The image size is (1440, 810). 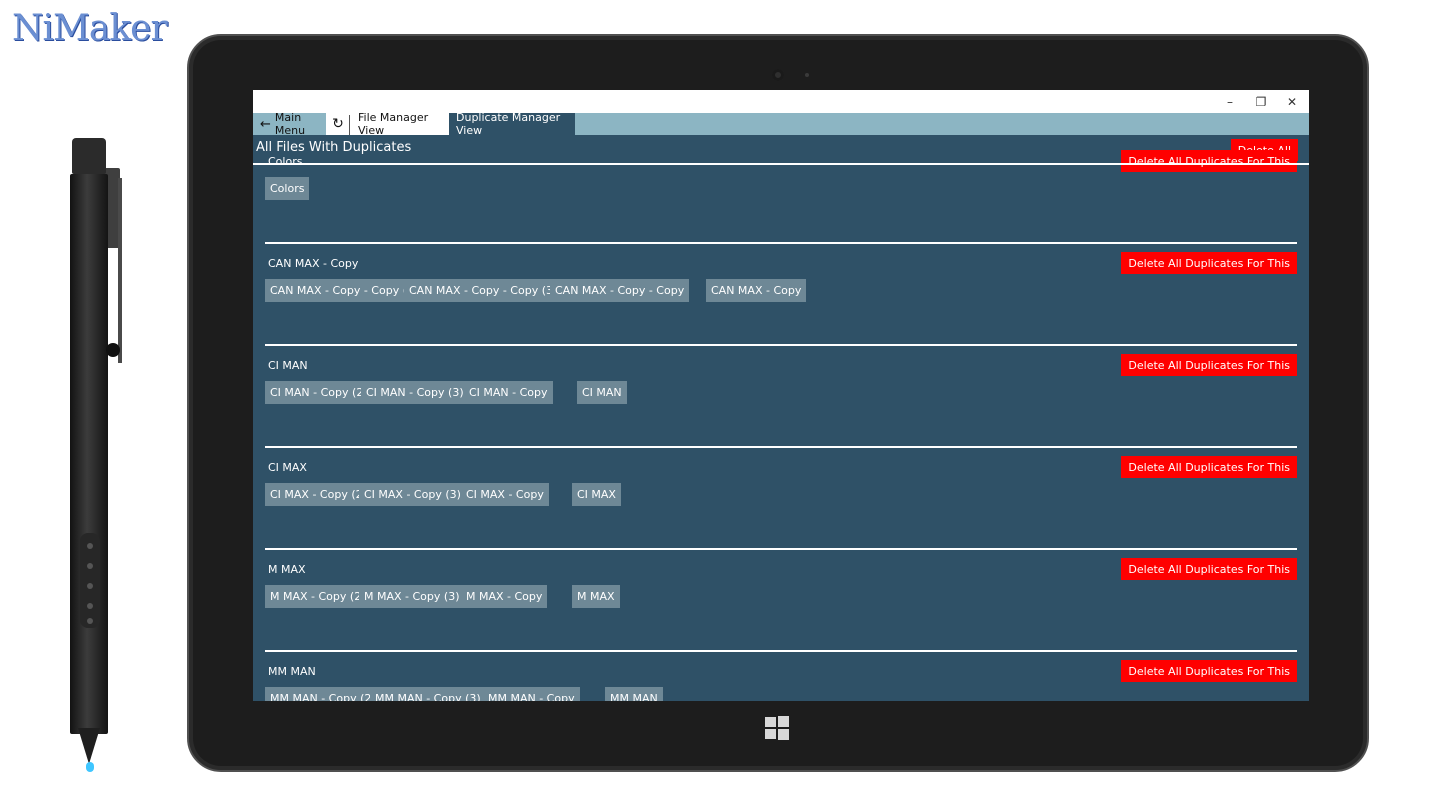 I want to click on refresh-button: ↻, so click(x=338, y=124).